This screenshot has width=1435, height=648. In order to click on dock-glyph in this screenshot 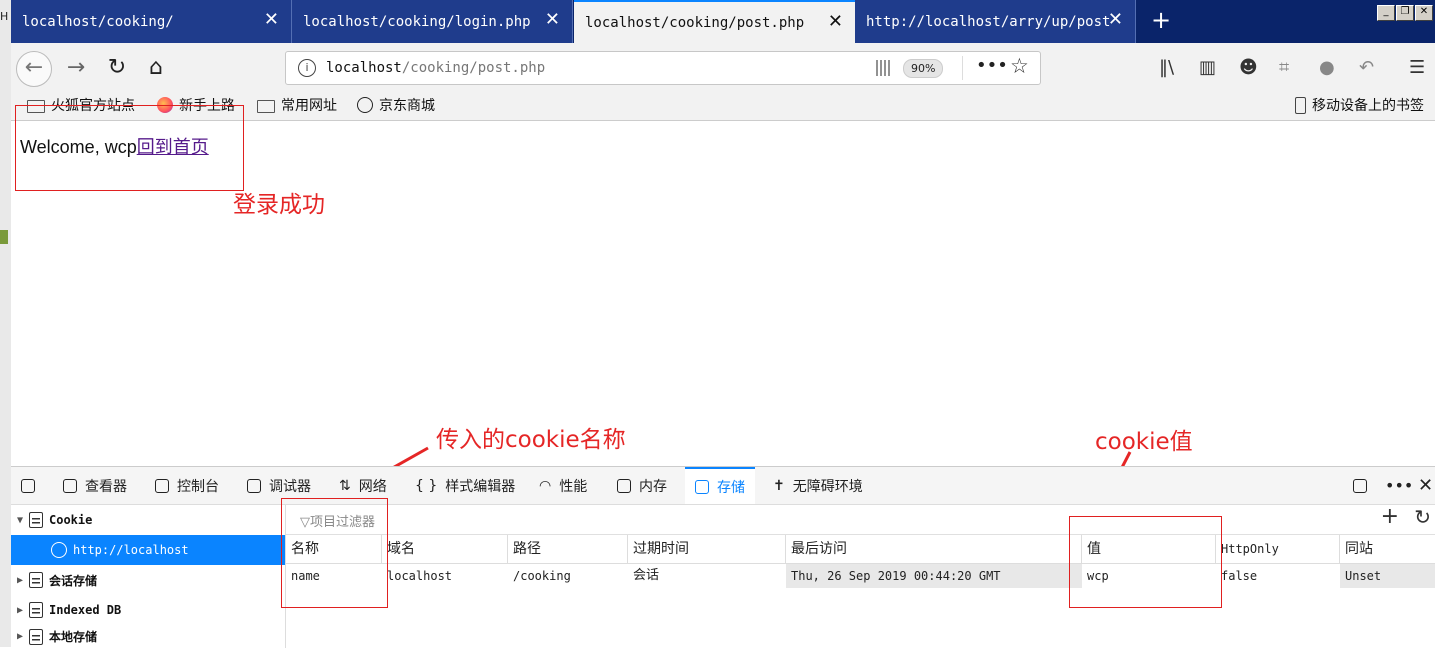, I will do `click(1360, 485)`.